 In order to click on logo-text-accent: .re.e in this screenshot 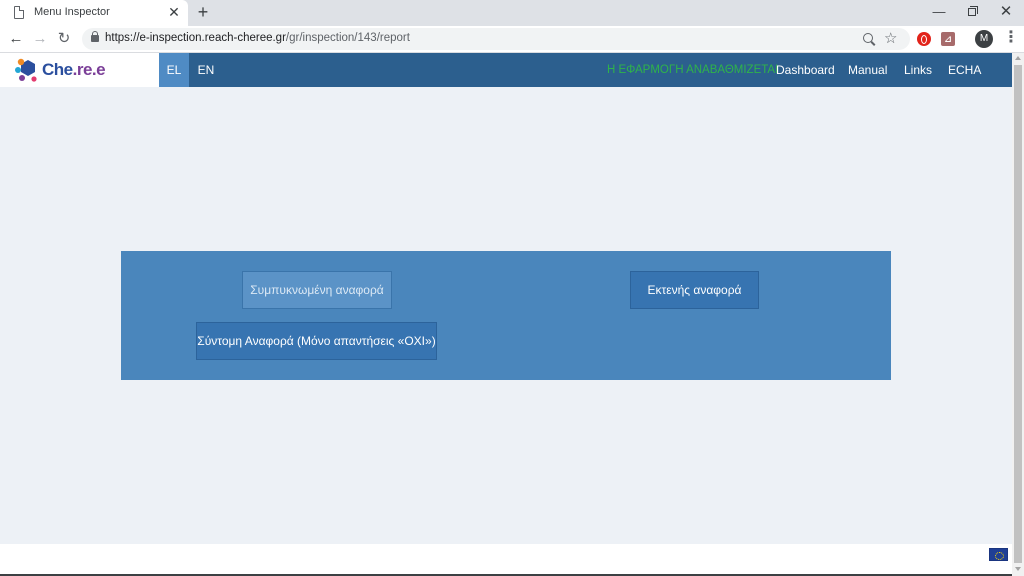, I will do `click(89, 69)`.